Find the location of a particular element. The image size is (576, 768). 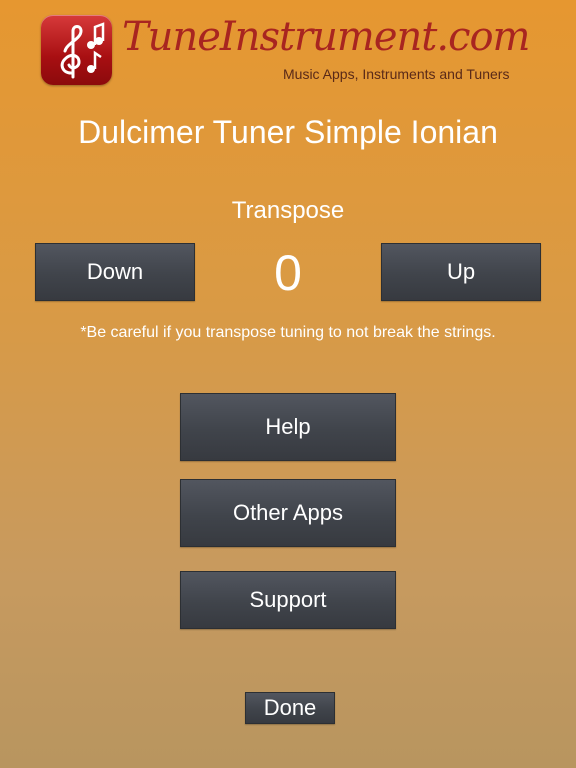

other-apps-button-label: Other Apps is located at coordinates (288, 512).